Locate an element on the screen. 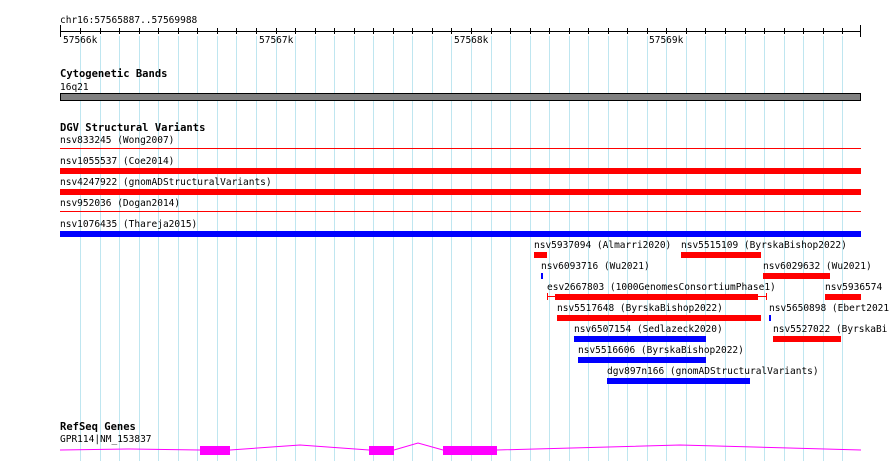 Image resolution: width=890 pixels, height=461 pixels. variant-label: nsv5527022 (ByrskaBi is located at coordinates (830, 329).